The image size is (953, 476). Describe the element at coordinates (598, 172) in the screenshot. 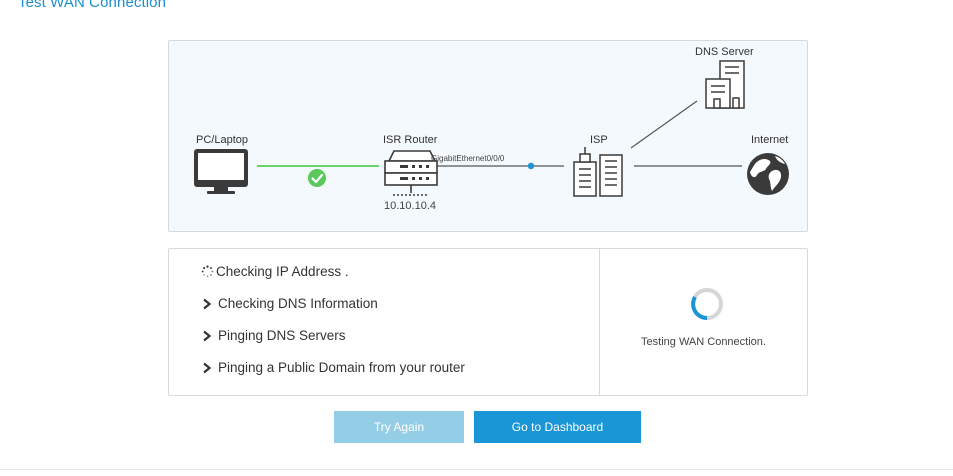

I see `isp-building-icon` at that location.